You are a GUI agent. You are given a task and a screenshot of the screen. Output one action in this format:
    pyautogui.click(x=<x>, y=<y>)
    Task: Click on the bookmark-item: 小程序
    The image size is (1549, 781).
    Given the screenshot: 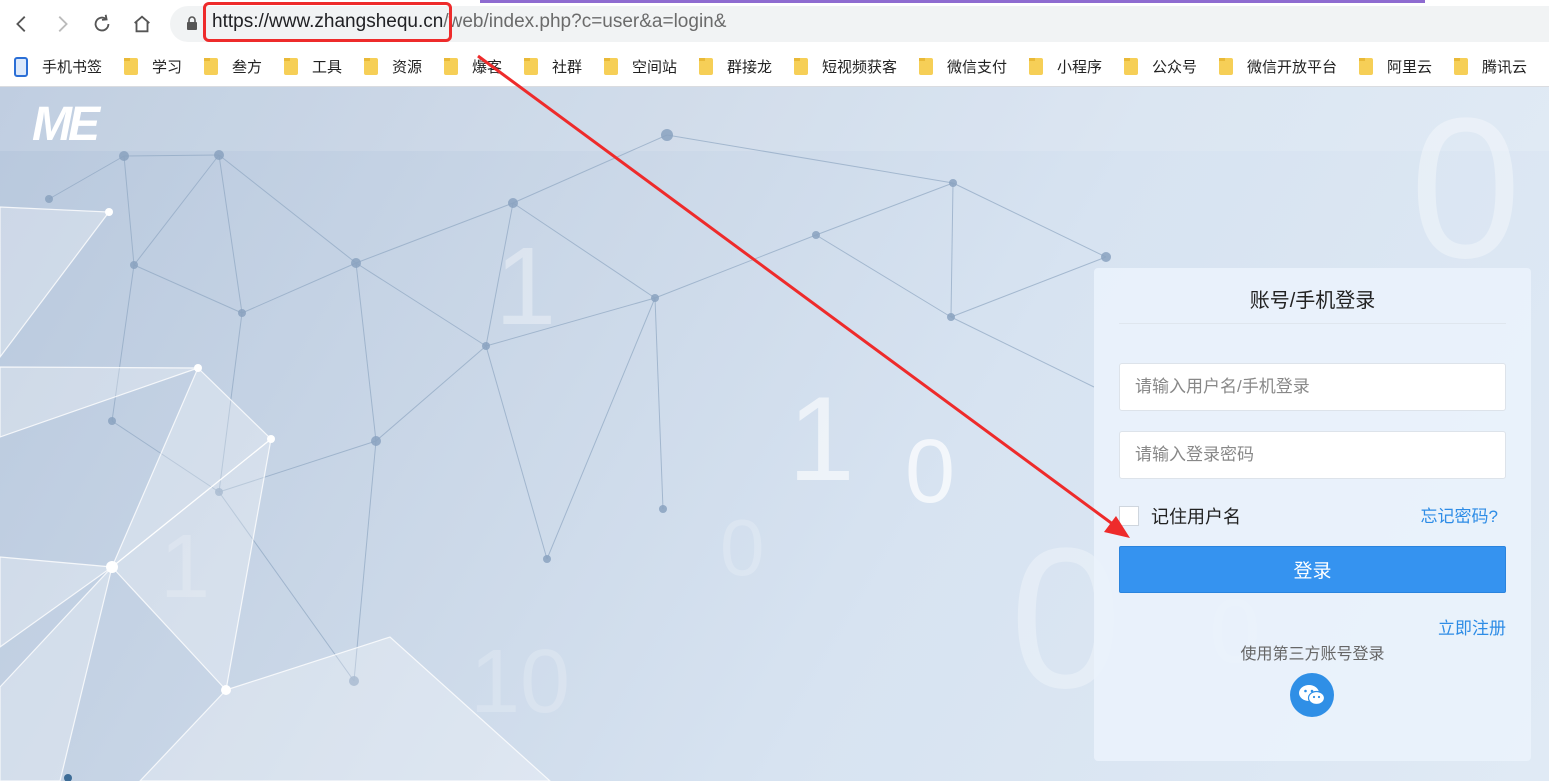 What is the action you would take?
    pyautogui.click(x=1065, y=66)
    